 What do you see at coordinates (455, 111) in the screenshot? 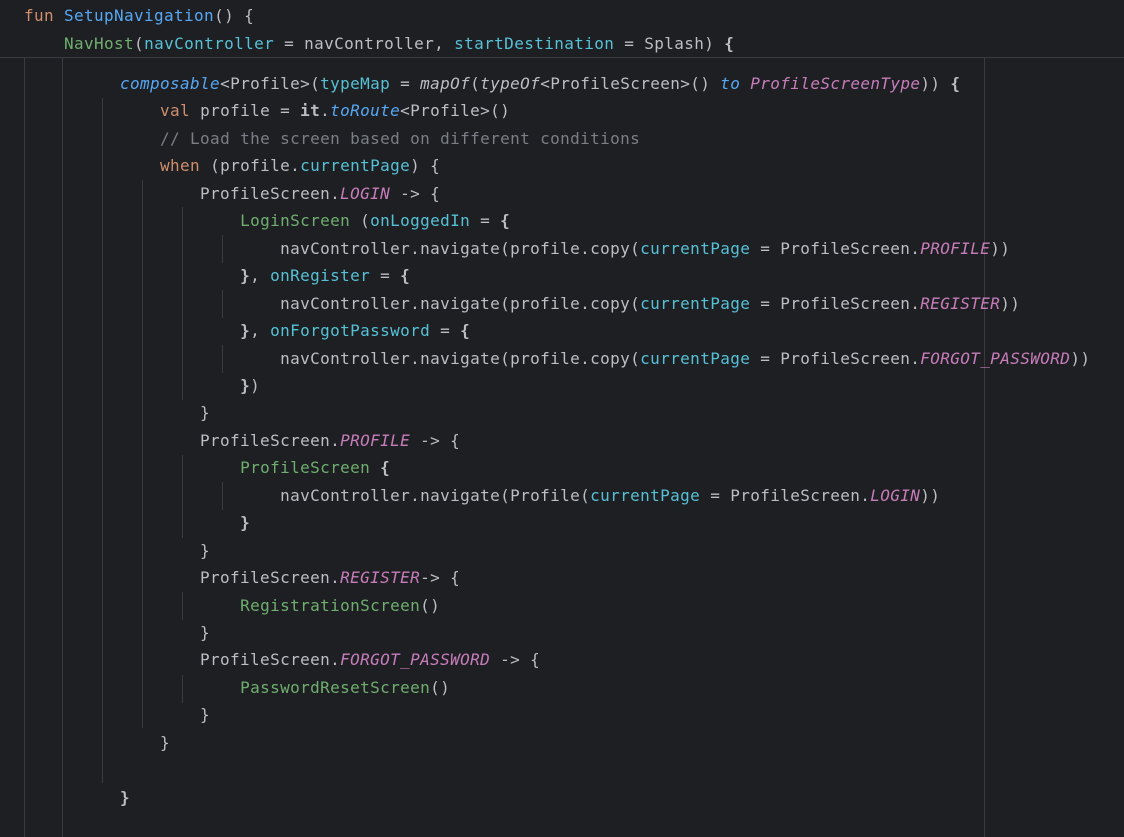
I see `code-token: <Profile>()` at bounding box center [455, 111].